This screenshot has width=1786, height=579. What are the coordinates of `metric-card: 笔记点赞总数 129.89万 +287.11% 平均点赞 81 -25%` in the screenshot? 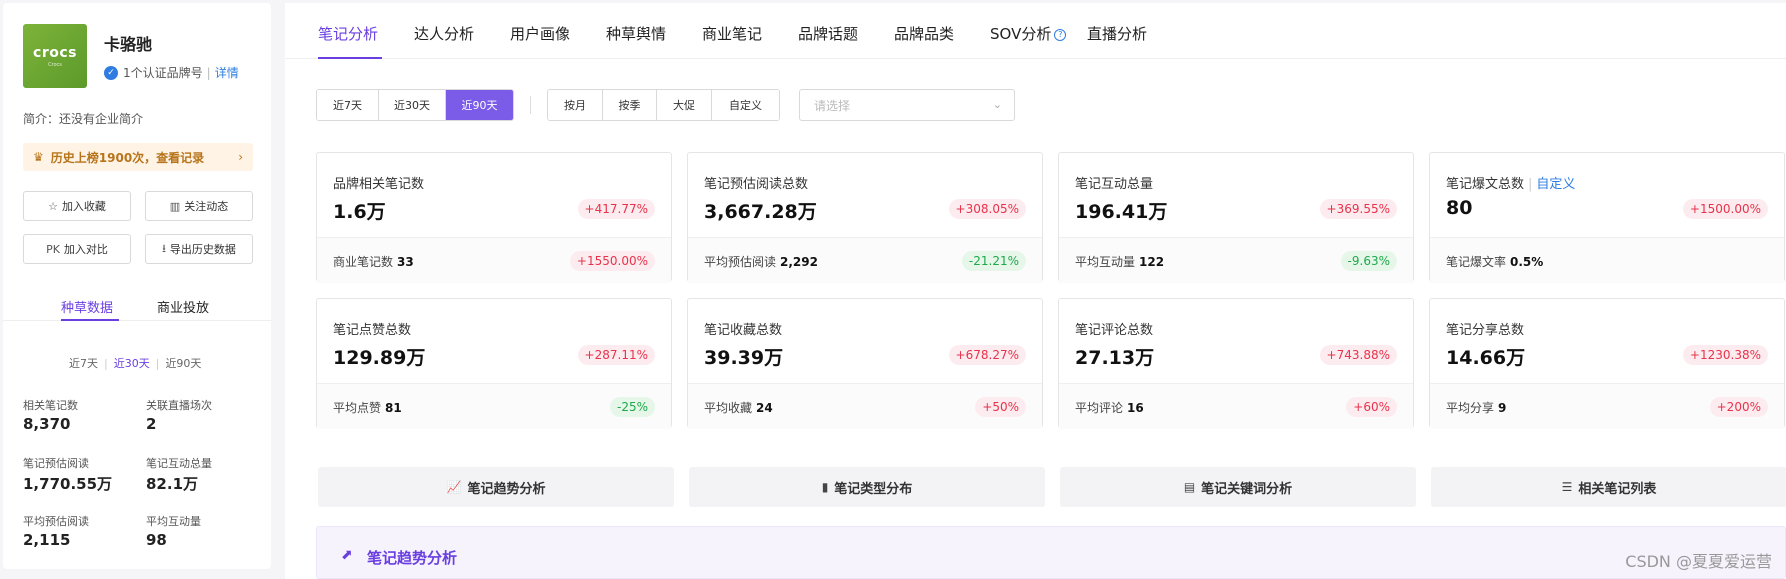 It's located at (494, 363).